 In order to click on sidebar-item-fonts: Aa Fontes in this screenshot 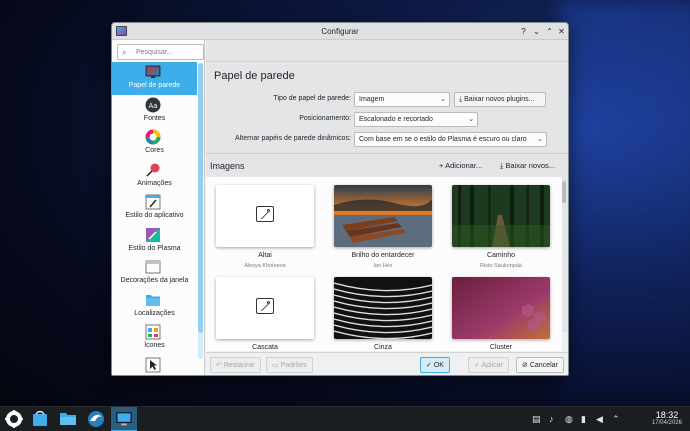, I will do `click(154, 111)`.